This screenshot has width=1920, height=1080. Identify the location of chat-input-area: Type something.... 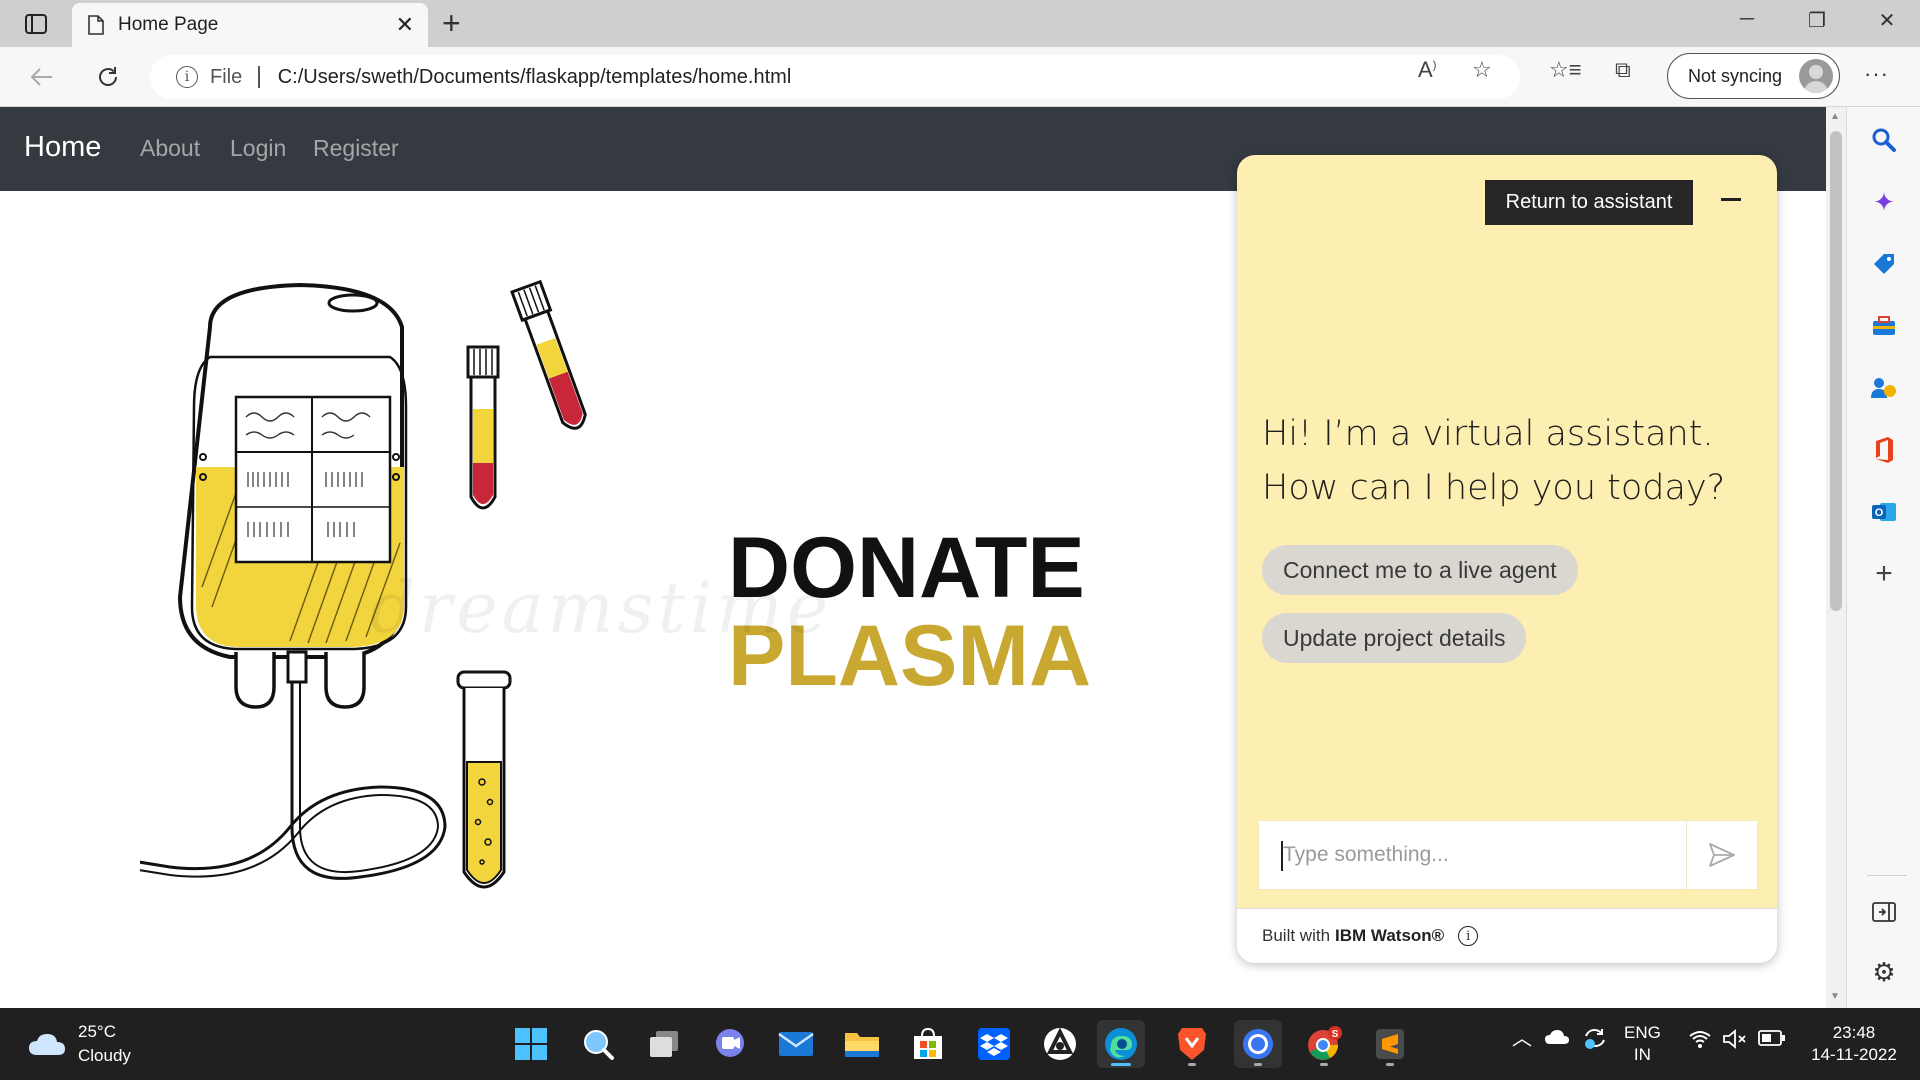
(1508, 855).